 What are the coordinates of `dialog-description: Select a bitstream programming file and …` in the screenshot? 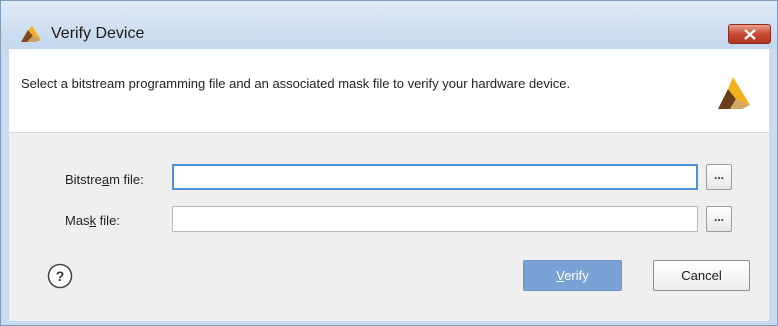 It's located at (296, 83).